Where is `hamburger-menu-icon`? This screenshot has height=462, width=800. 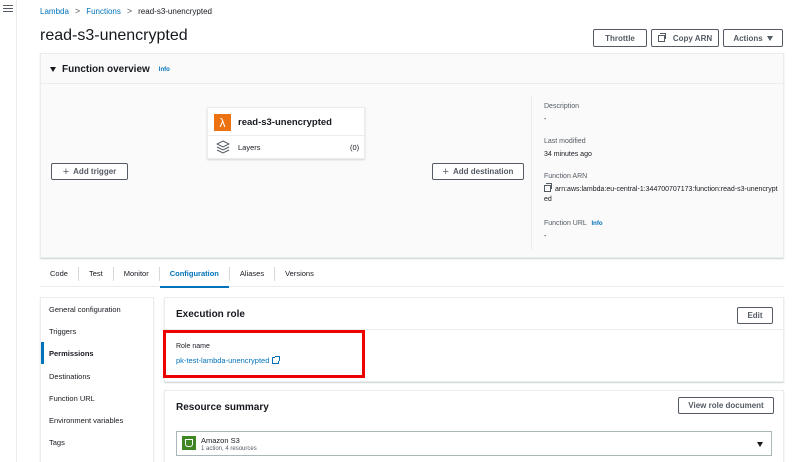 hamburger-menu-icon is located at coordinates (8, 9).